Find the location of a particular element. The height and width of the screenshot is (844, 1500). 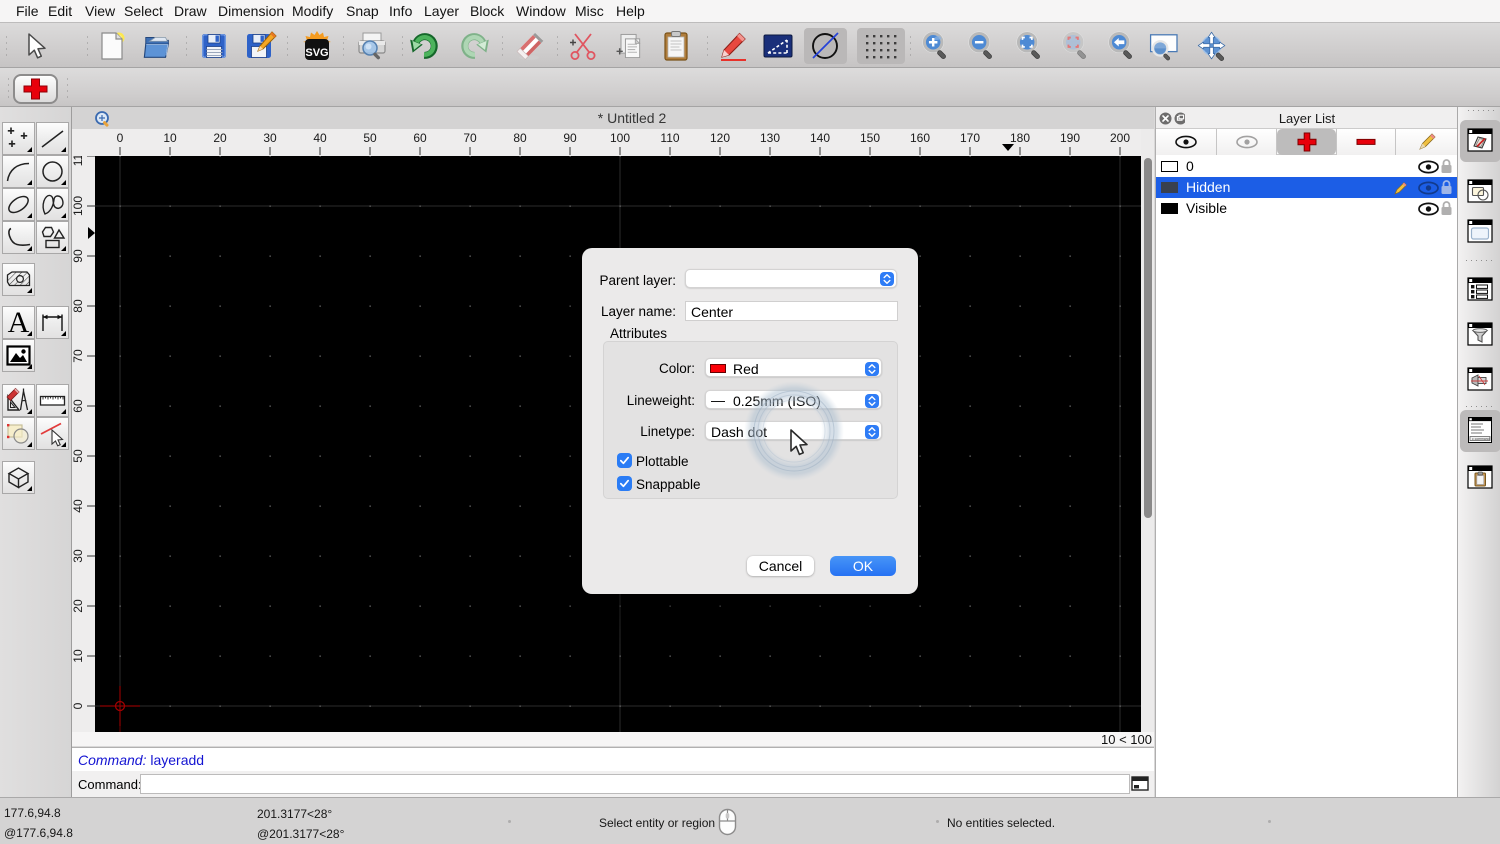

svg-text: 190 is located at coordinates (1070, 138).